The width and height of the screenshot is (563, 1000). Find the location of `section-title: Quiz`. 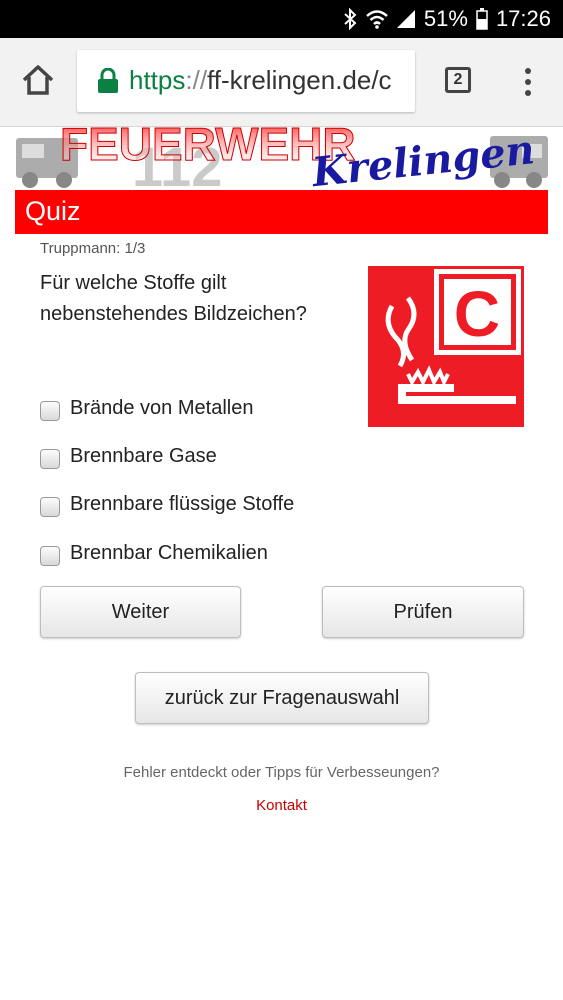

section-title: Quiz is located at coordinates (53, 211).